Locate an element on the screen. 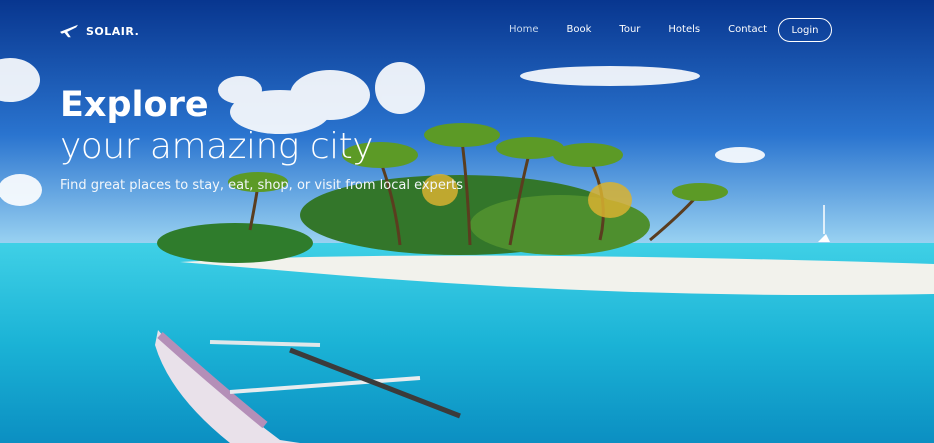 The height and width of the screenshot is (443, 934). brand-logo: SOLAIR. is located at coordinates (98, 31).